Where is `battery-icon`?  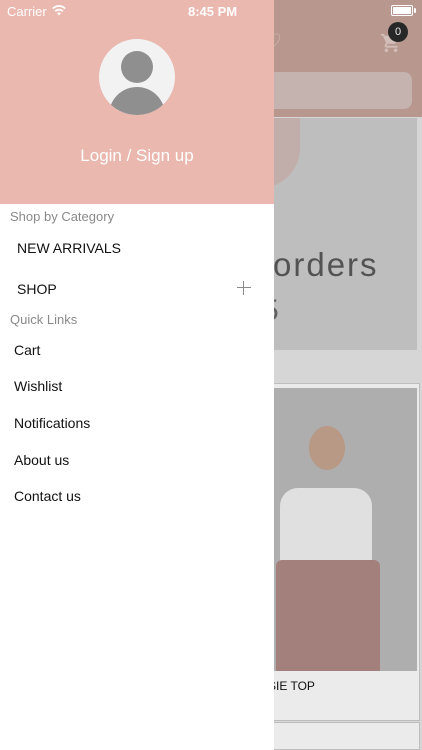 battery-icon is located at coordinates (402, 10).